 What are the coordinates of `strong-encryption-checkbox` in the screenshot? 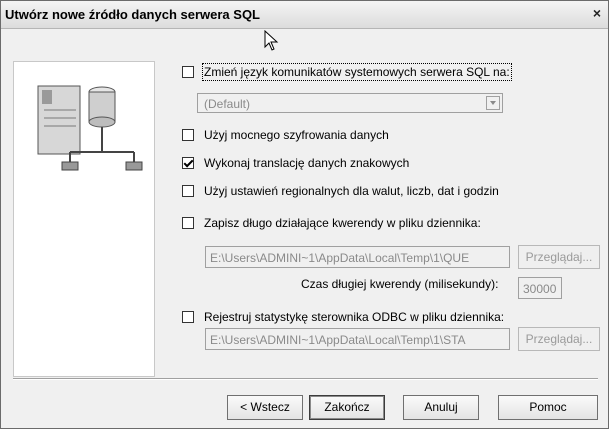 It's located at (188, 135).